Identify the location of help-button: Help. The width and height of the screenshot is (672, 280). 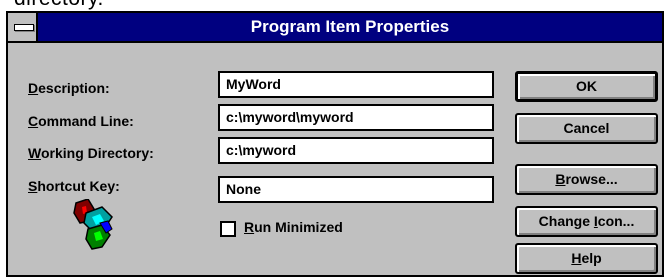
(586, 258).